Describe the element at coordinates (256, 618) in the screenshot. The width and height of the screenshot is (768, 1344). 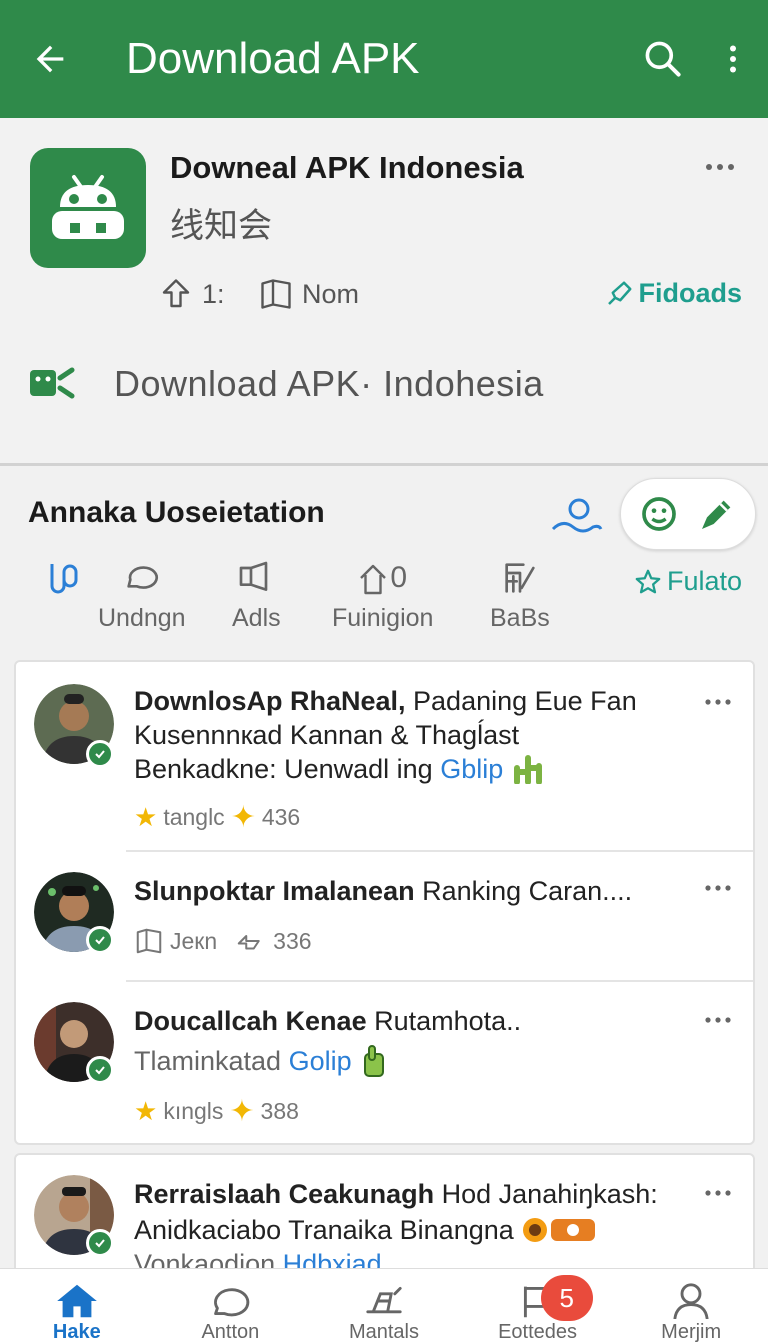
I see `category-label: Adls` at that location.